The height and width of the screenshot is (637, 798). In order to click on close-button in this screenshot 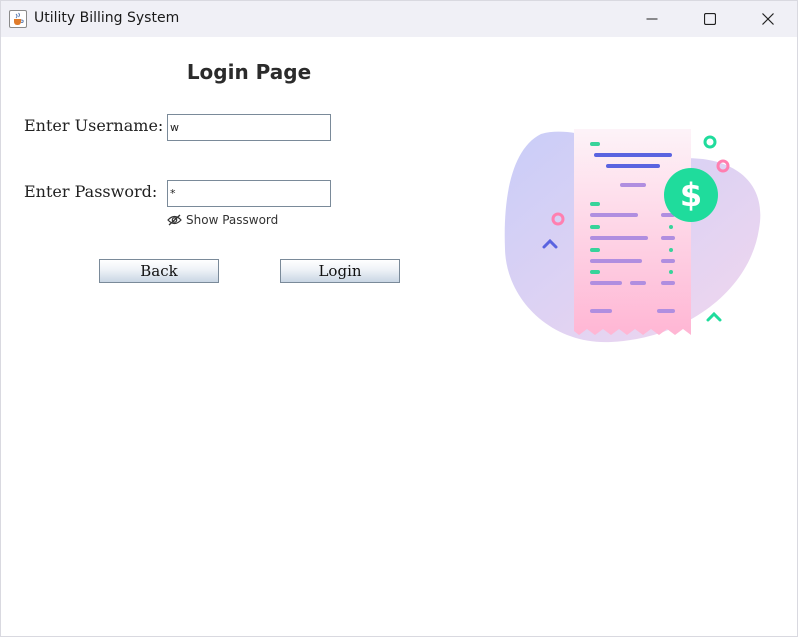, I will do `click(768, 19)`.